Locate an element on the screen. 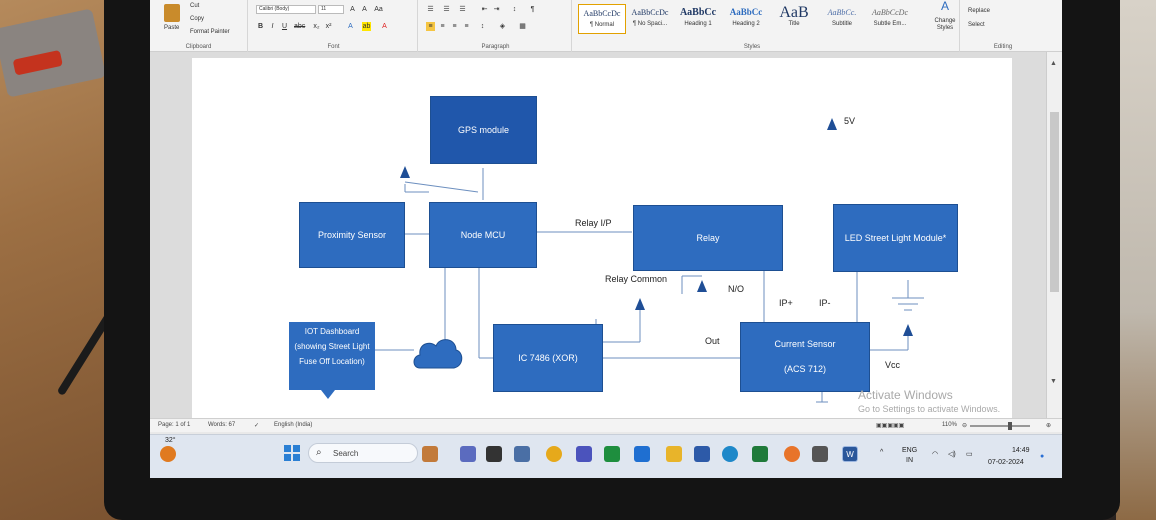 This screenshot has width=1156, height=520. shading-icon: ◈ is located at coordinates (502, 26).